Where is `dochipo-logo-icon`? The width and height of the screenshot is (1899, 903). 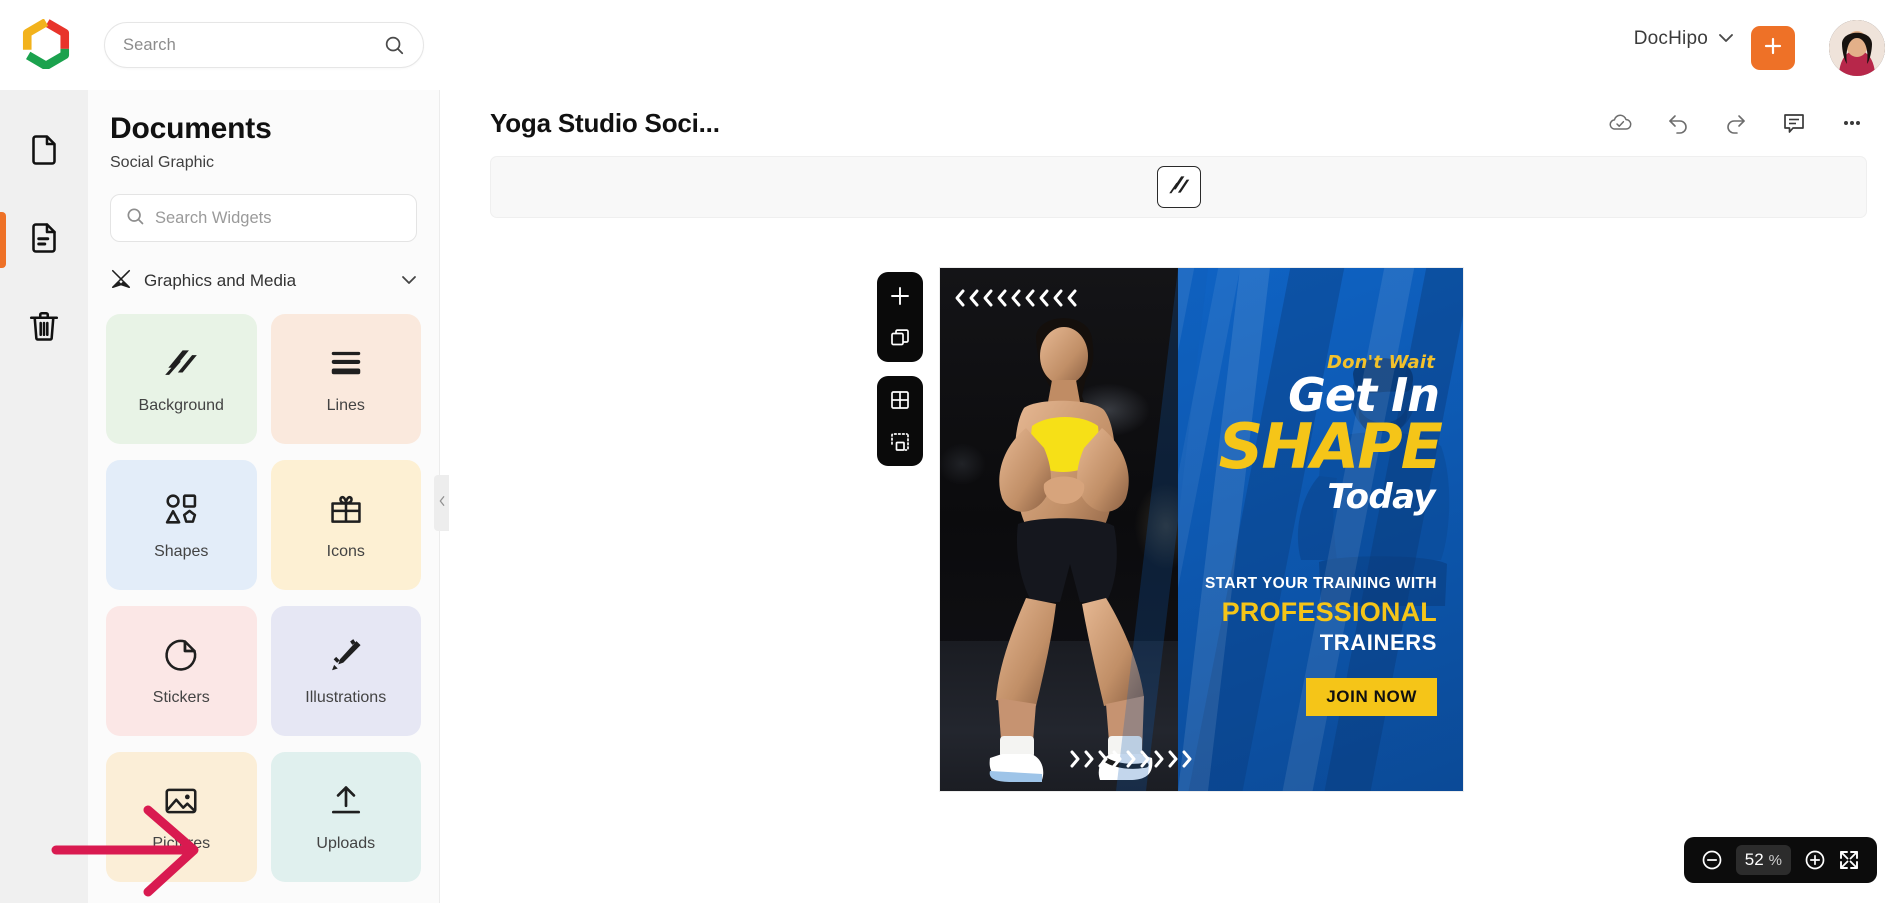 dochipo-logo-icon is located at coordinates (46, 45).